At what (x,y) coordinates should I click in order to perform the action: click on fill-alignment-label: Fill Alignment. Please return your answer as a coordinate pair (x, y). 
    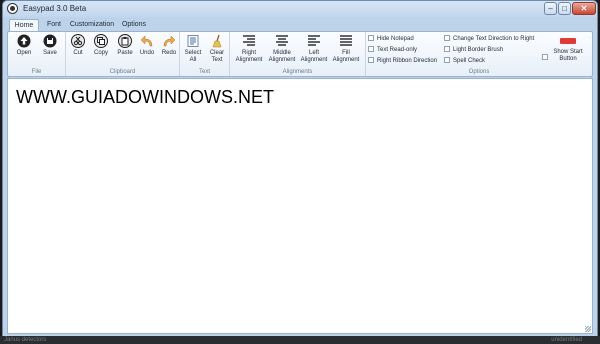
    Looking at the image, I should click on (346, 56).